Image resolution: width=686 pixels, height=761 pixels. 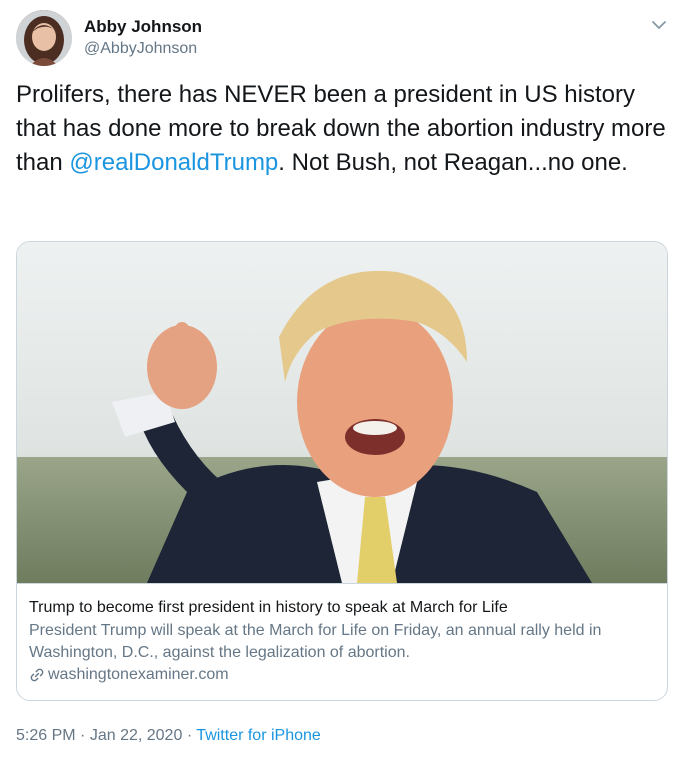 I want to click on tweet-time: 5:26 PM, so click(x=46, y=735).